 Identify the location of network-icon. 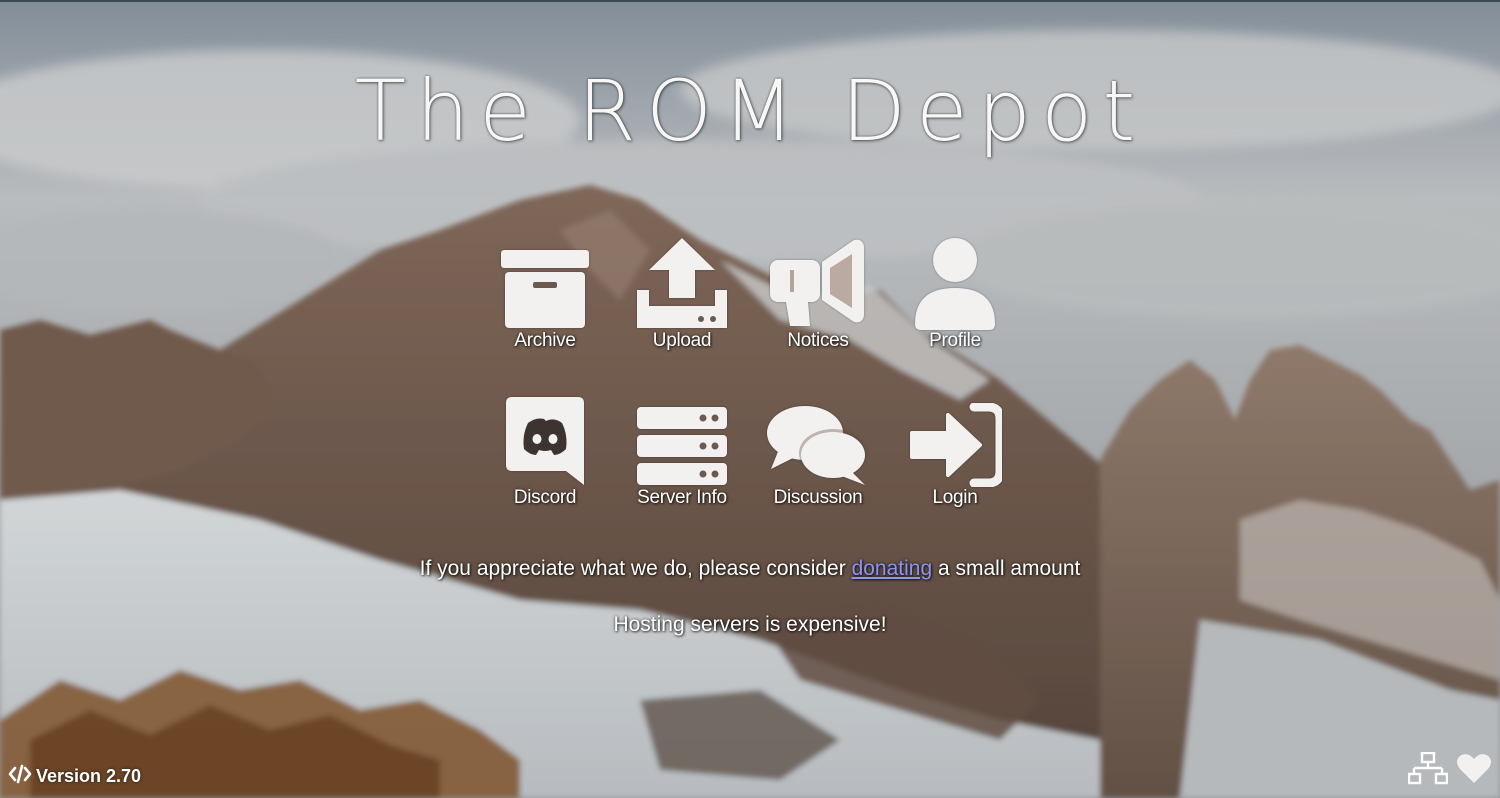
(1428, 770).